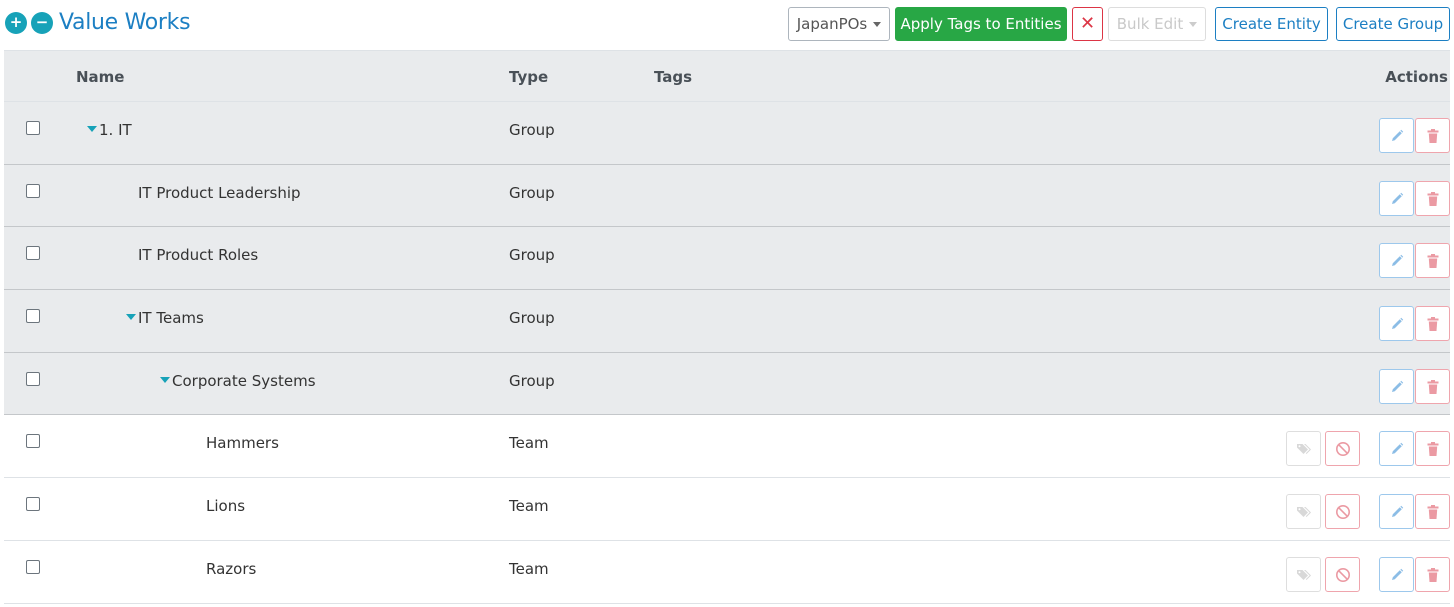  I want to click on row-name: Corporate Systems, so click(244, 380).